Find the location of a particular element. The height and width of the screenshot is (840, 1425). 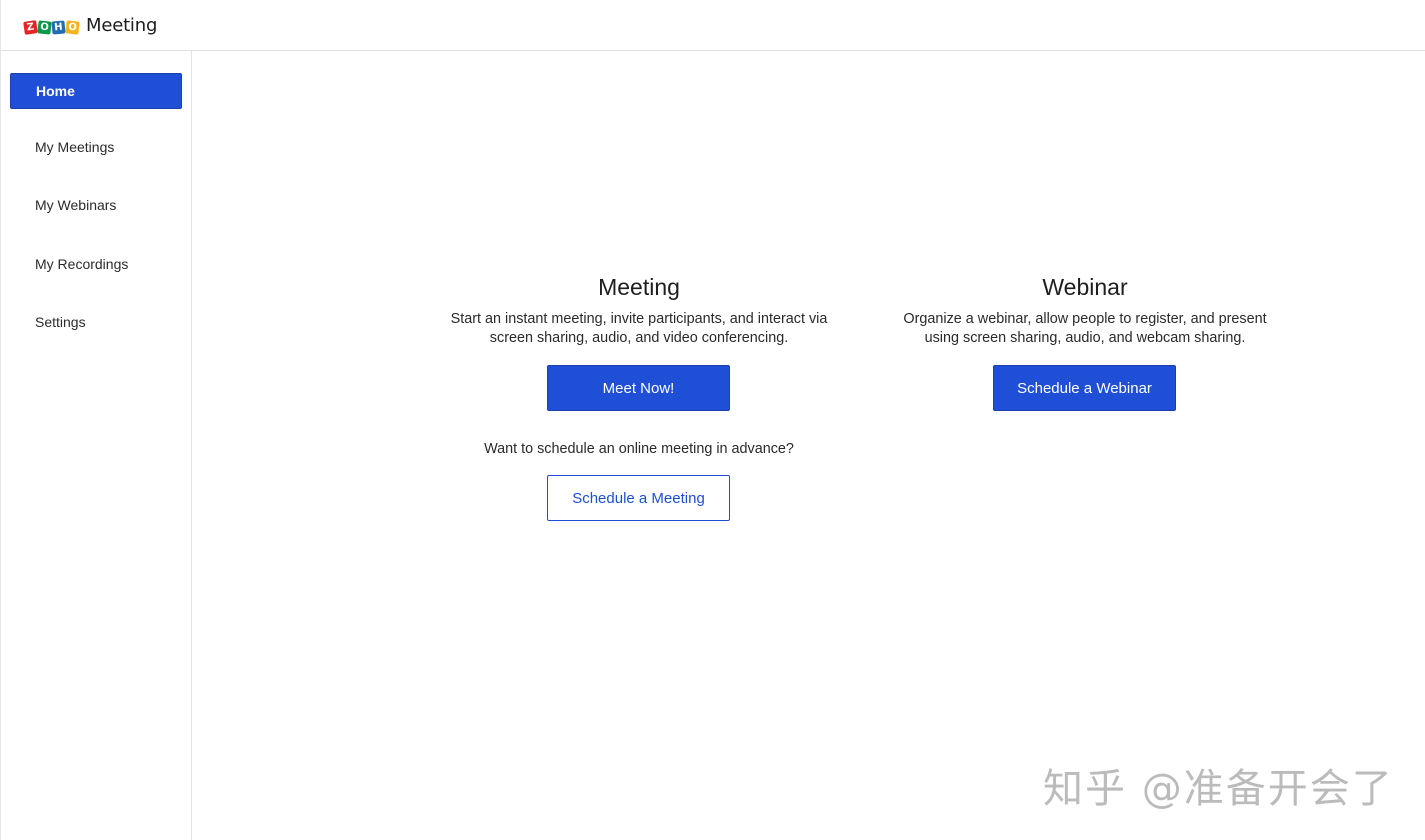

app-header: Z O H O Meeting is located at coordinates (712, 25).